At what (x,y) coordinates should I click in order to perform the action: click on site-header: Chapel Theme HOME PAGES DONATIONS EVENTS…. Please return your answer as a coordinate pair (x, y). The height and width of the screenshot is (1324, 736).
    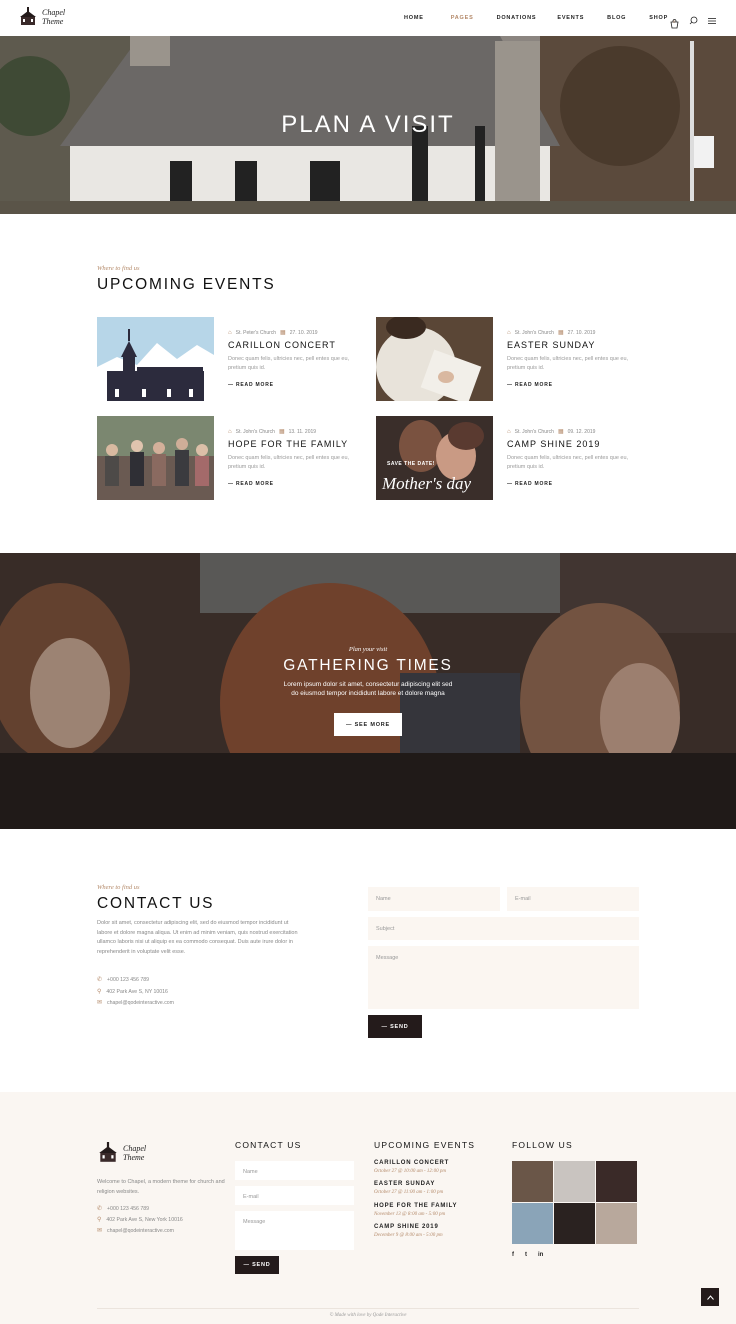
    Looking at the image, I should click on (368, 18).